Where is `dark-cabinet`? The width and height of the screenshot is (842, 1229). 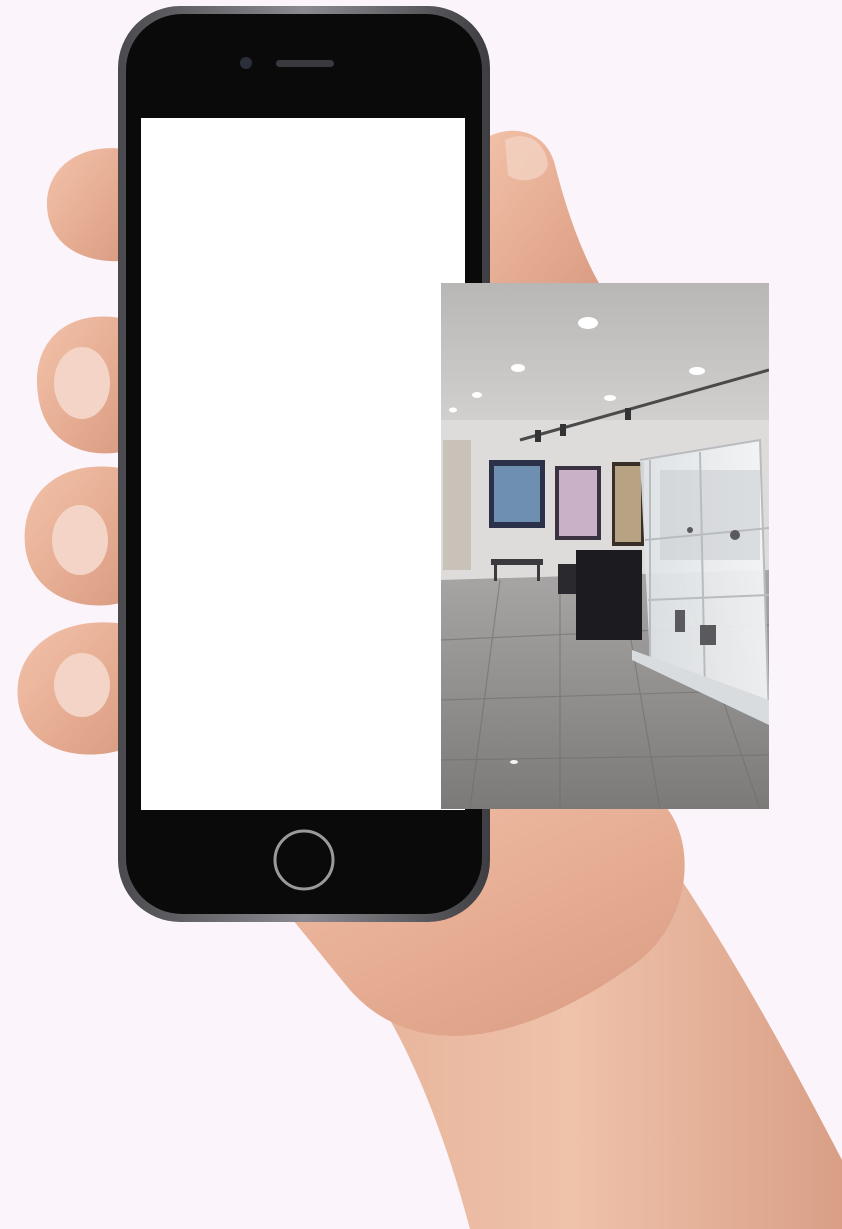
dark-cabinet is located at coordinates (609, 595).